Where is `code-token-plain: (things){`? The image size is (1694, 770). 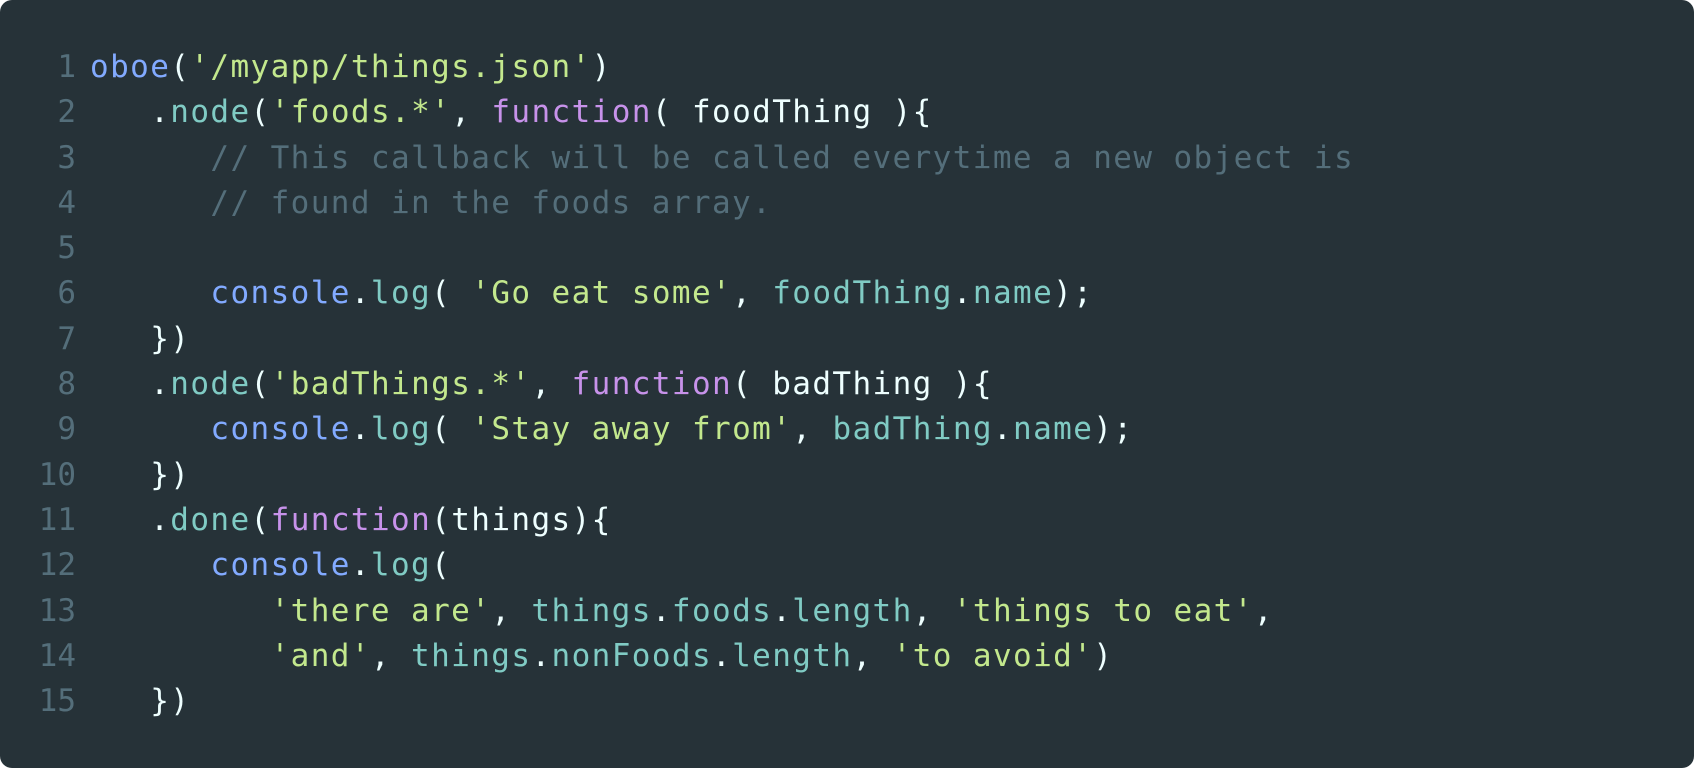 code-token-plain: (things){ is located at coordinates (521, 519).